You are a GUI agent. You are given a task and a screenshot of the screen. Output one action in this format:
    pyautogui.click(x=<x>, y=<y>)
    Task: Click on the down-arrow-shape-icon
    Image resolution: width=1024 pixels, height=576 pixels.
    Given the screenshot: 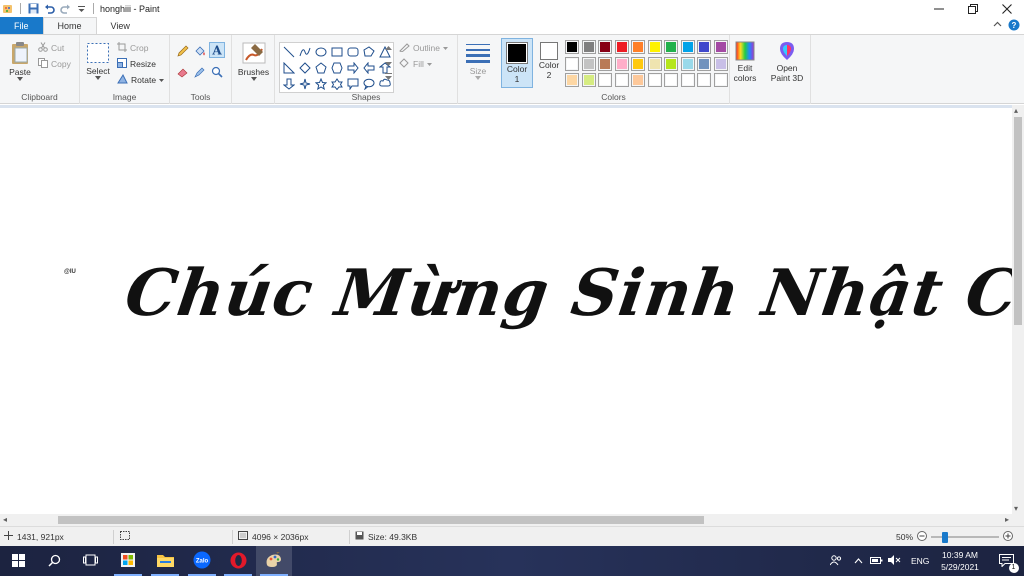 What is the action you would take?
    pyautogui.click(x=288, y=83)
    